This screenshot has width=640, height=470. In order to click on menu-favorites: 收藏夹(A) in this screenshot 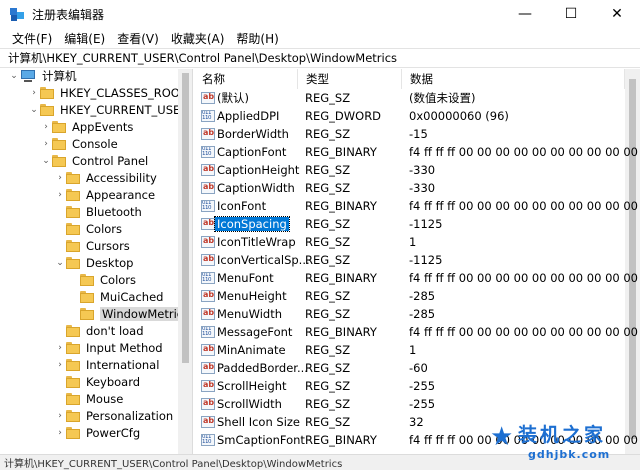, I will do `click(198, 38)`.